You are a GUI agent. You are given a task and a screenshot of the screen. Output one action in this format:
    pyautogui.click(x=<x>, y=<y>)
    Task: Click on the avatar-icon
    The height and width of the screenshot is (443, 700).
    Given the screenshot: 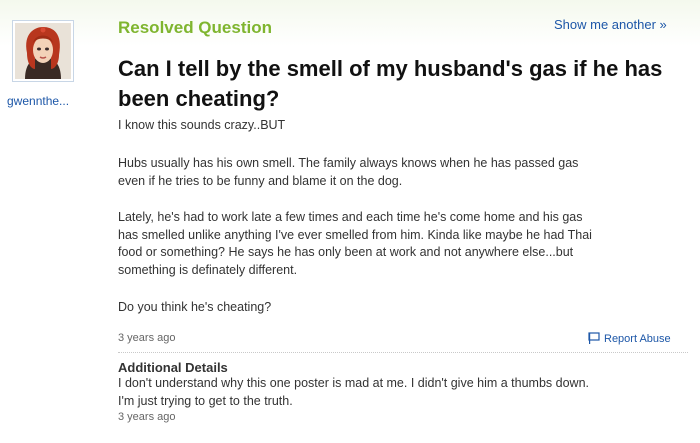 What is the action you would take?
    pyautogui.click(x=43, y=51)
    